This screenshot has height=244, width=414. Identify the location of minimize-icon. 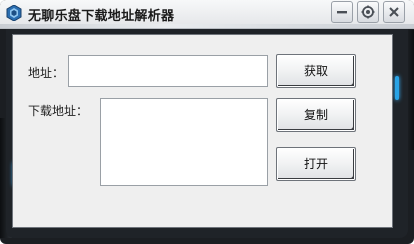
(342, 12).